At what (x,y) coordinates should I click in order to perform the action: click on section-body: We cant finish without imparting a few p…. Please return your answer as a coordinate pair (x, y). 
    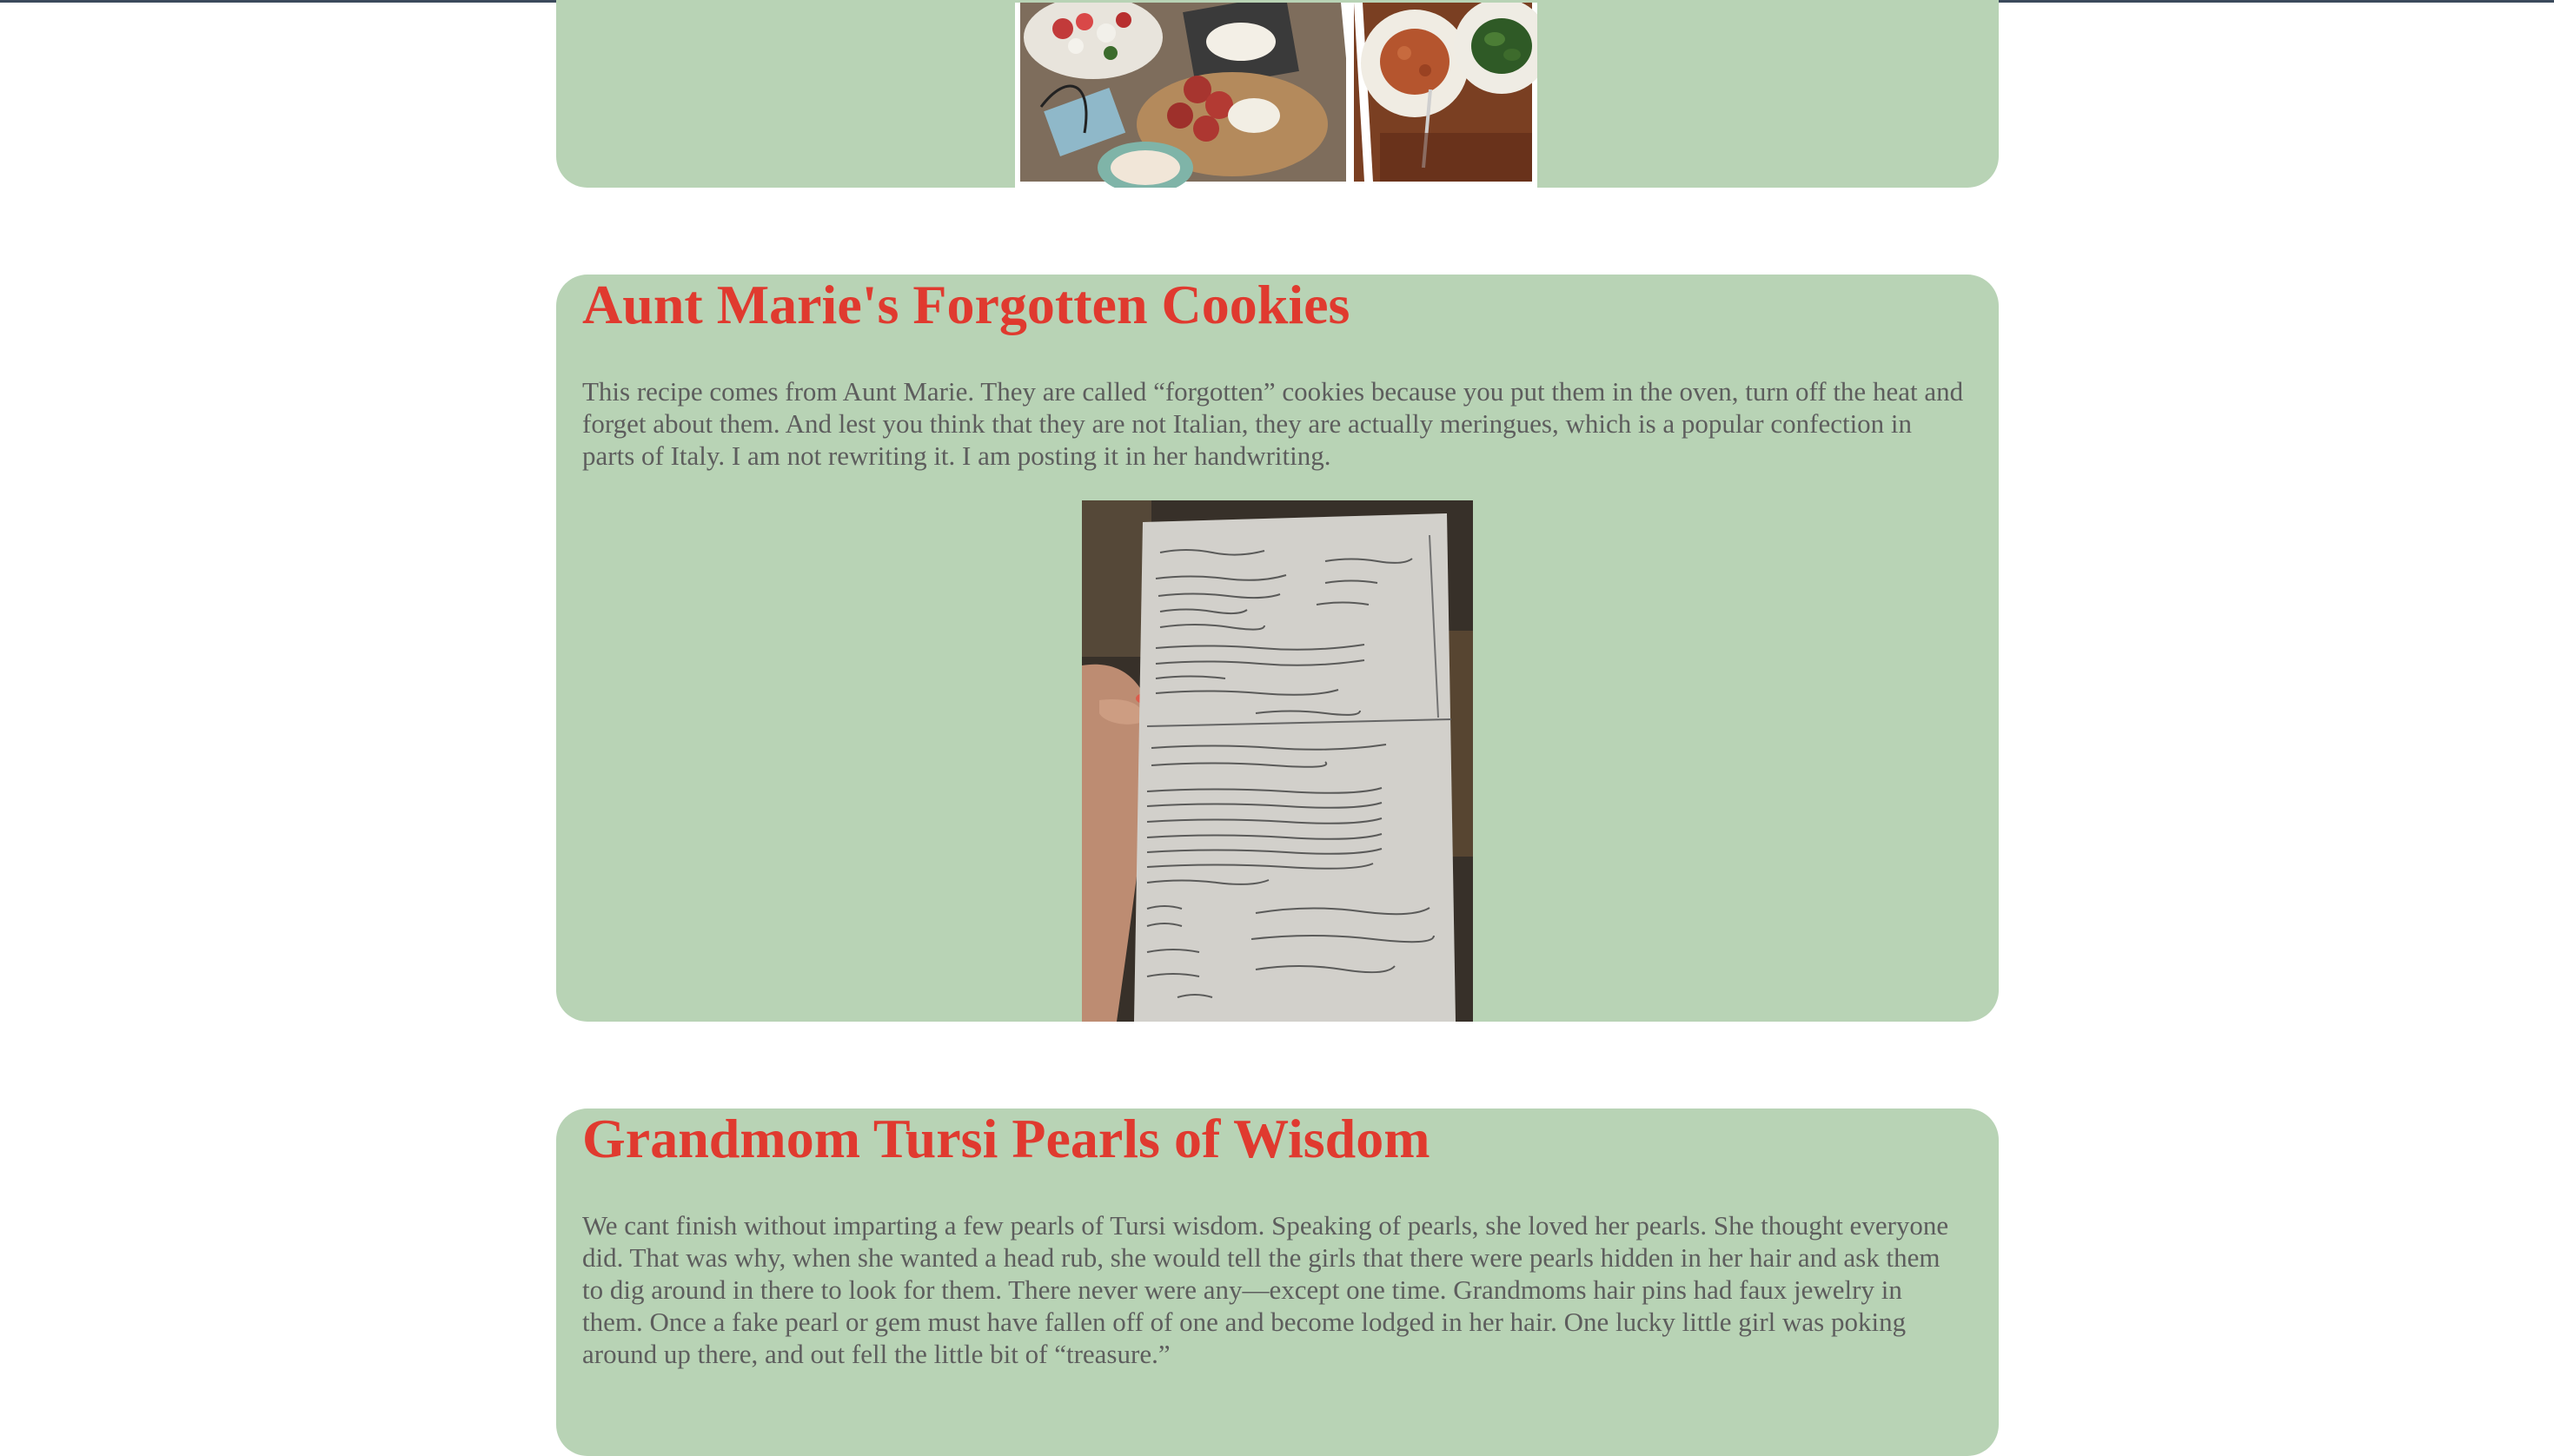
    Looking at the image, I should click on (1265, 1289).